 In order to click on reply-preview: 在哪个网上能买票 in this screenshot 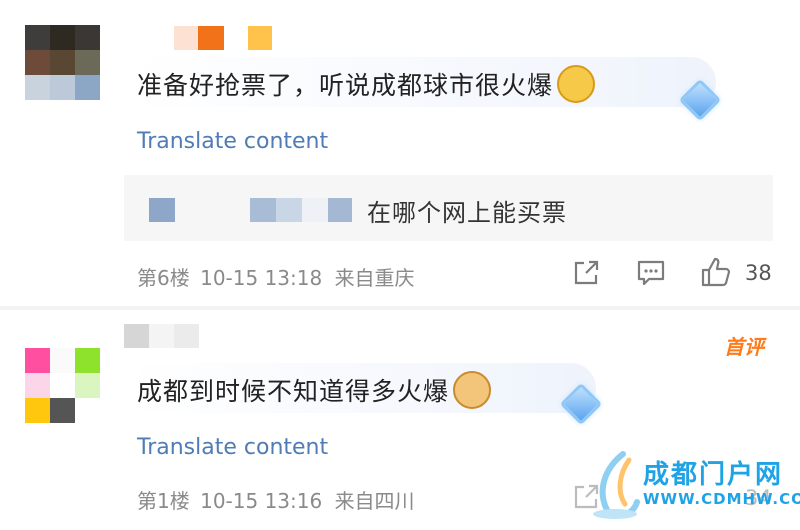, I will do `click(448, 208)`.